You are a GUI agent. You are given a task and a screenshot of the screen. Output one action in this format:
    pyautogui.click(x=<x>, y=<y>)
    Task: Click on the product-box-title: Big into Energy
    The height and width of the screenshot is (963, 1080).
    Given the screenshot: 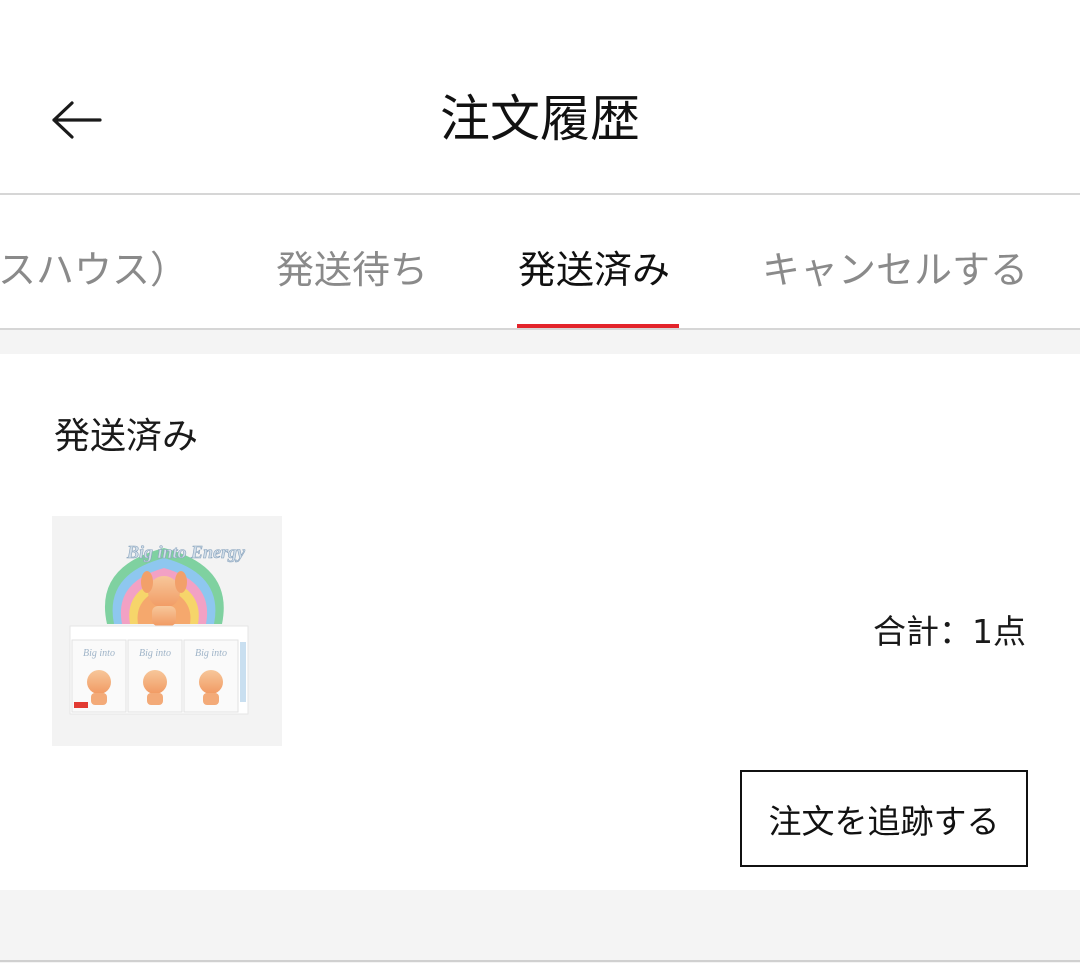 What is the action you would take?
    pyautogui.click(x=186, y=552)
    